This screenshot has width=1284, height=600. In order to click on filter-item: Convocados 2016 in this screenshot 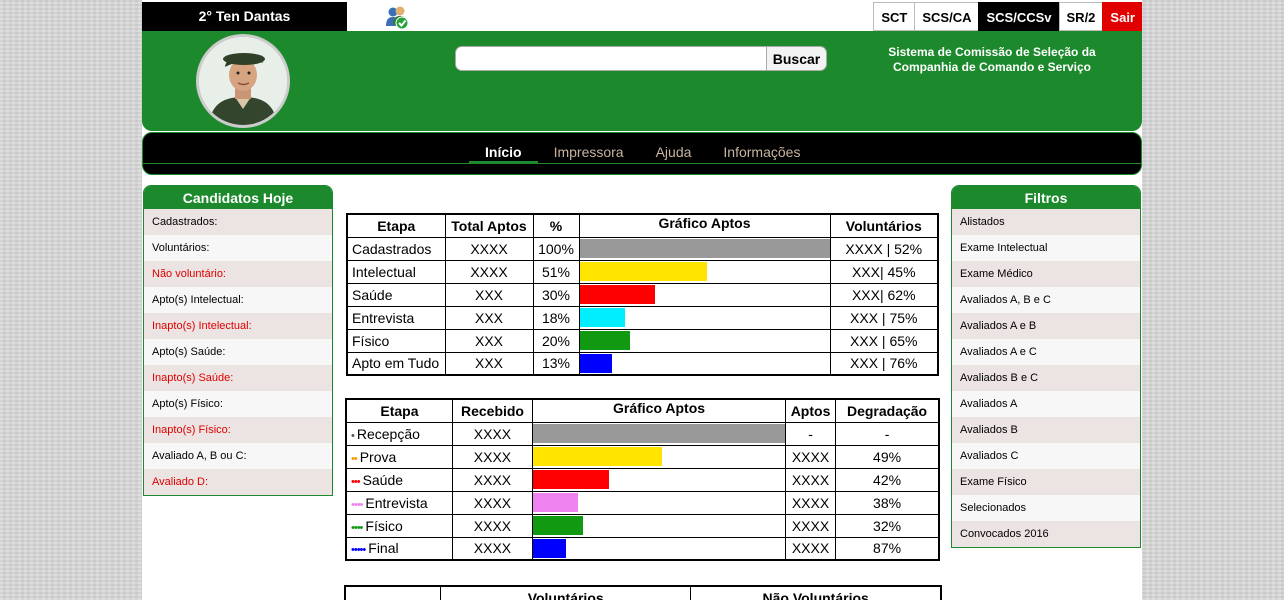, I will do `click(1046, 534)`.